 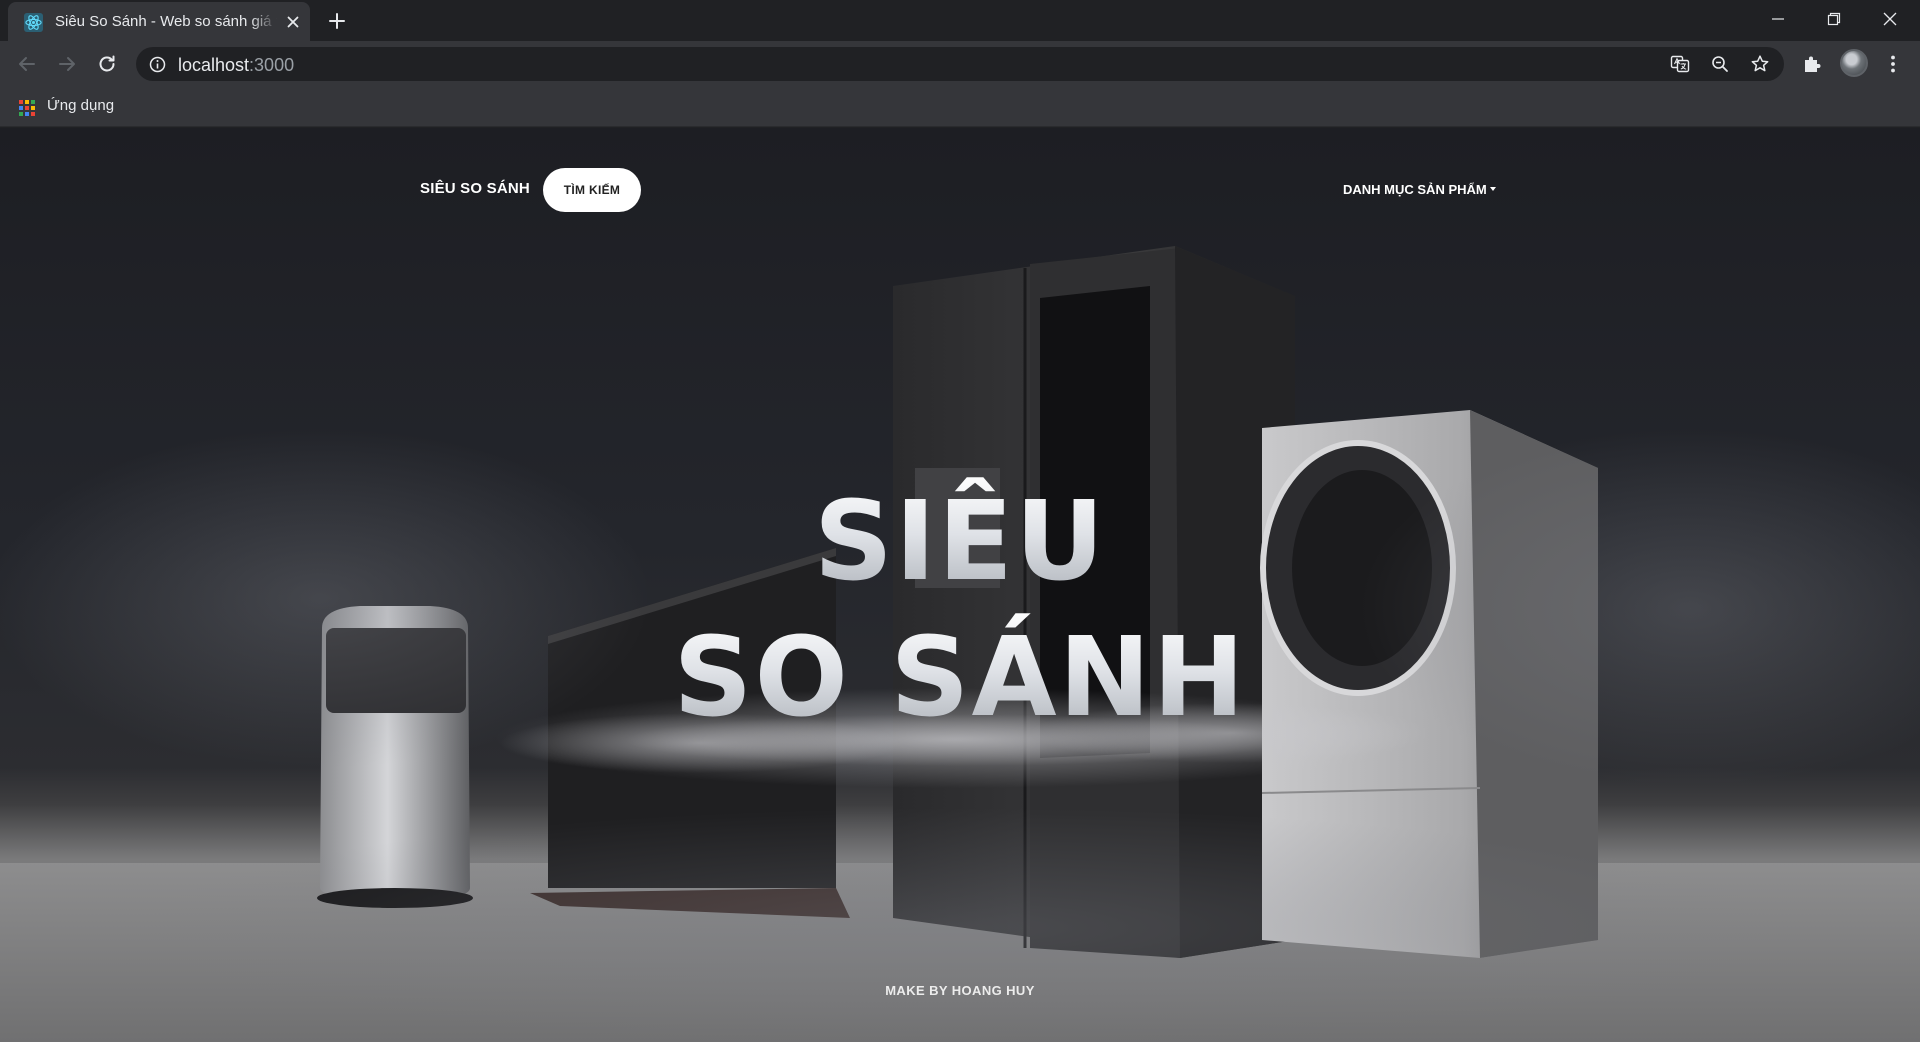 What do you see at coordinates (960, 541) in the screenshot?
I see `hero-title-line-1: SIÊU` at bounding box center [960, 541].